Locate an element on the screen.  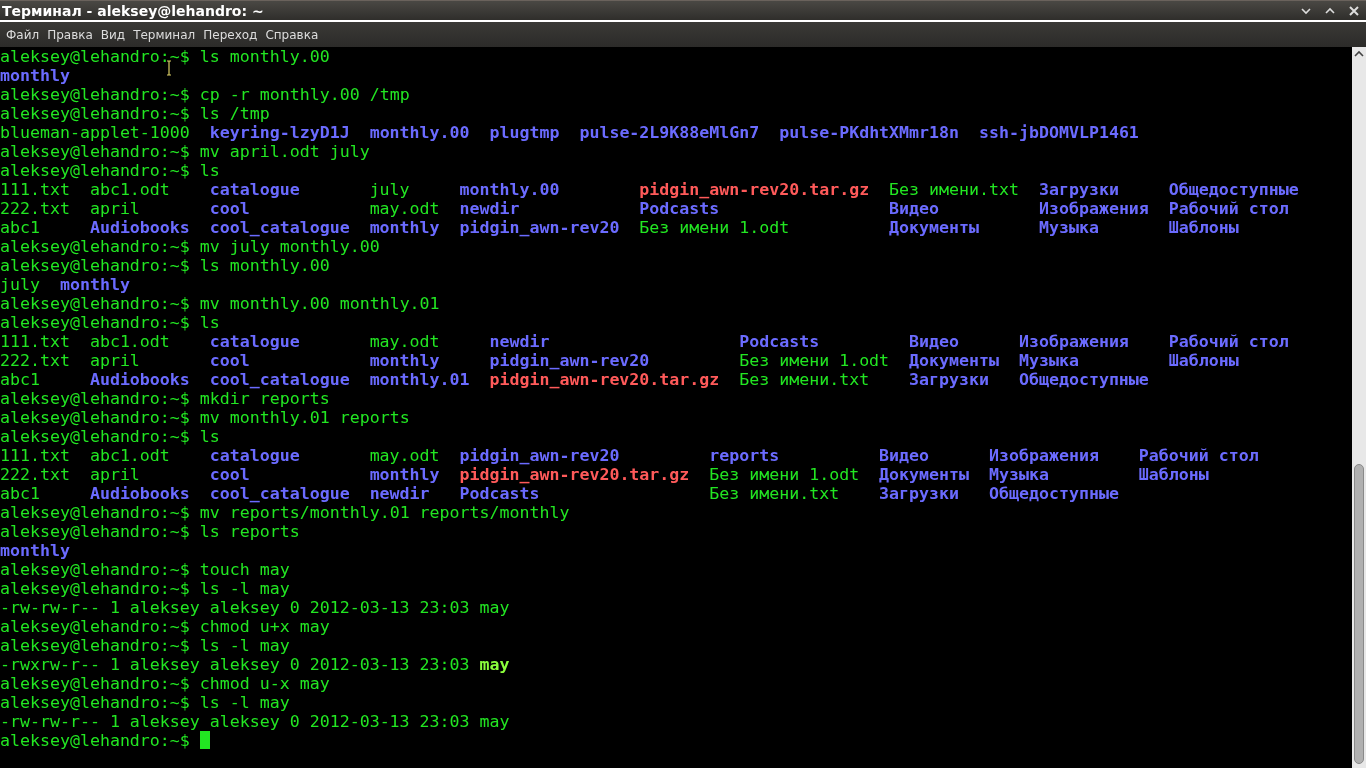
menu-item: Вид is located at coordinates (113, 34).